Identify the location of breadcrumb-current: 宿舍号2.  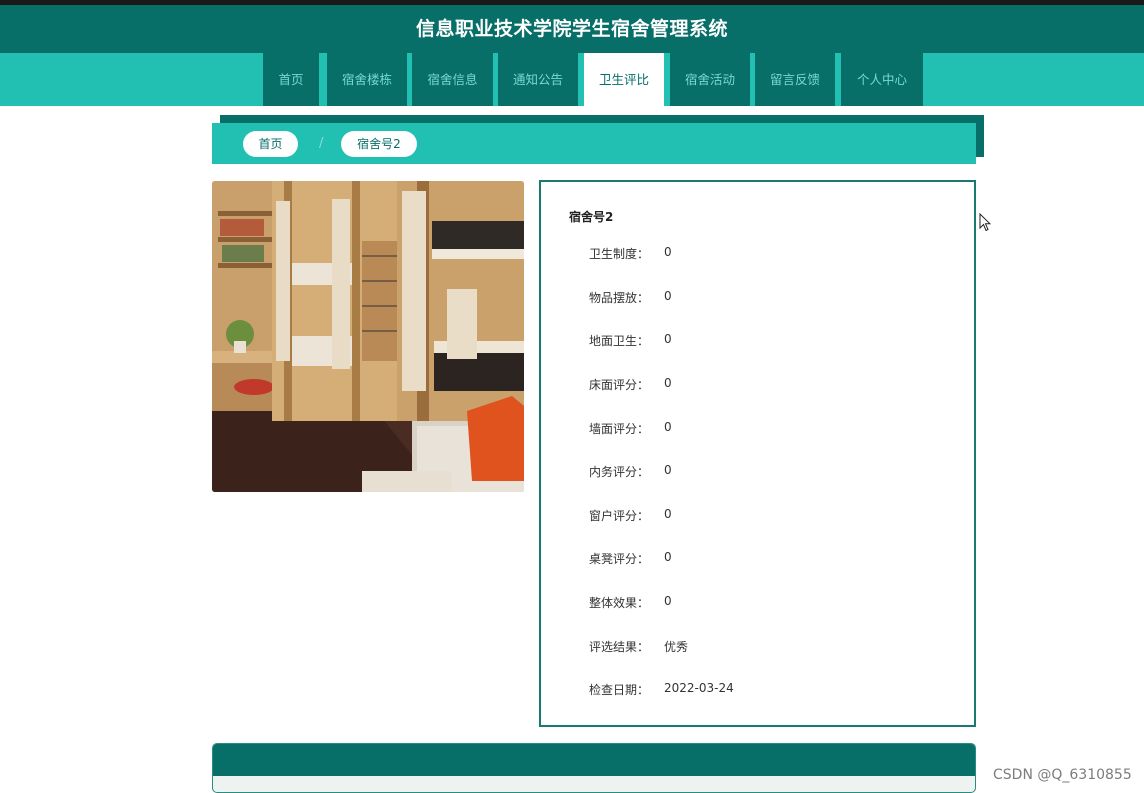
(379, 144).